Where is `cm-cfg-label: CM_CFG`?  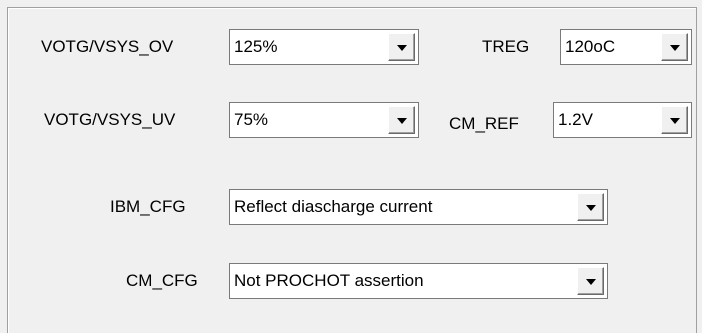 cm-cfg-label: CM_CFG is located at coordinates (162, 280).